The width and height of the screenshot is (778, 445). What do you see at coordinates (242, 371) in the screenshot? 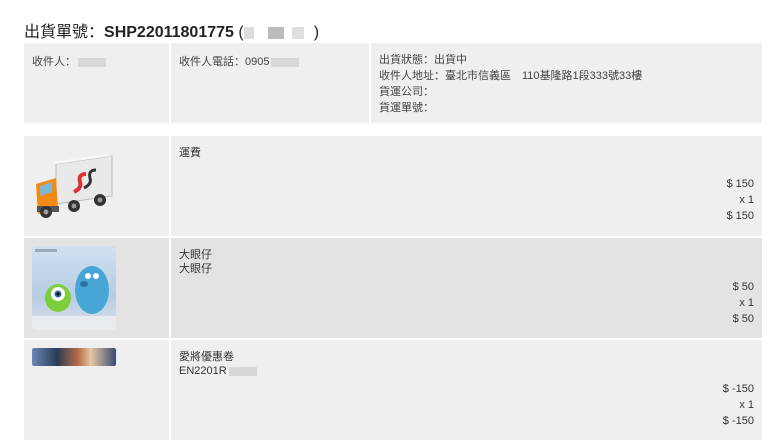
I see `masked-code` at bounding box center [242, 371].